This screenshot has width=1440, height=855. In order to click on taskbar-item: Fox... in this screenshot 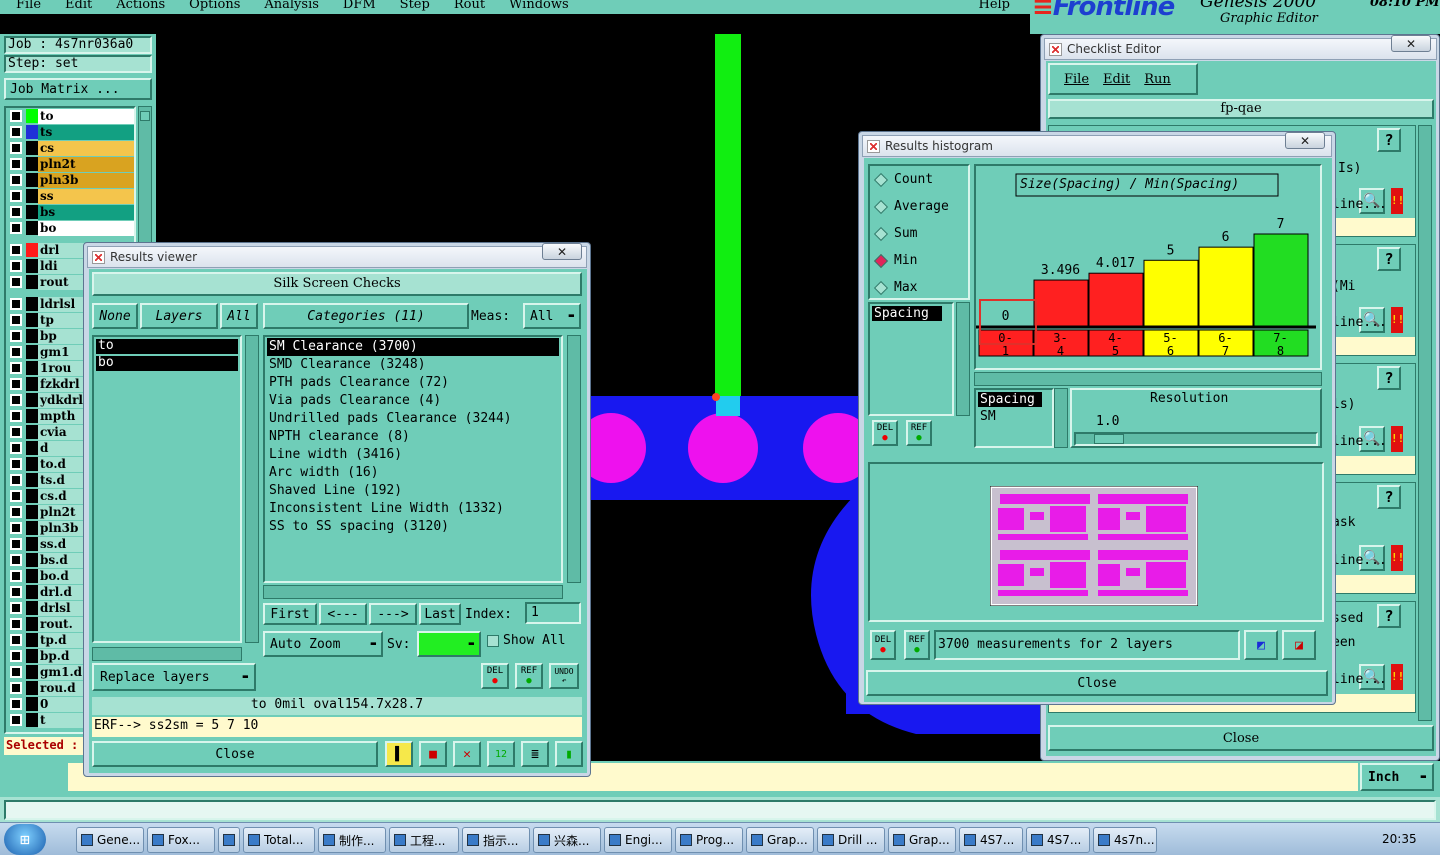, I will do `click(181, 840)`.